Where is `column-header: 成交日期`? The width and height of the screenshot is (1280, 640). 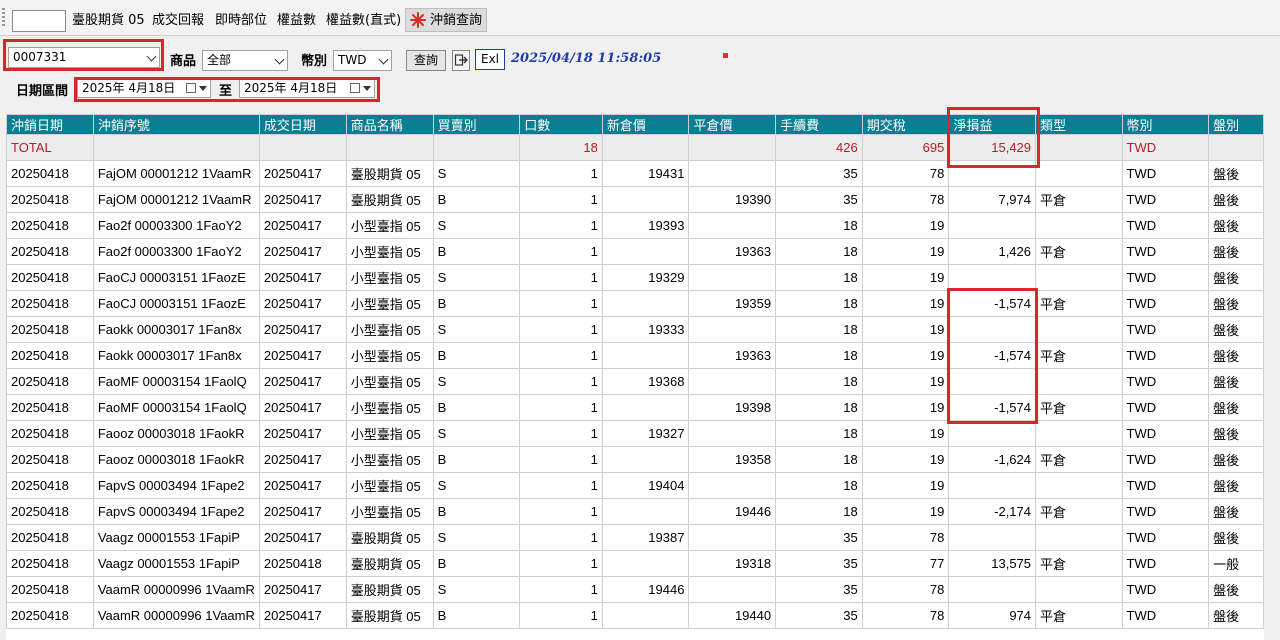
column-header: 成交日期 is located at coordinates (302, 124).